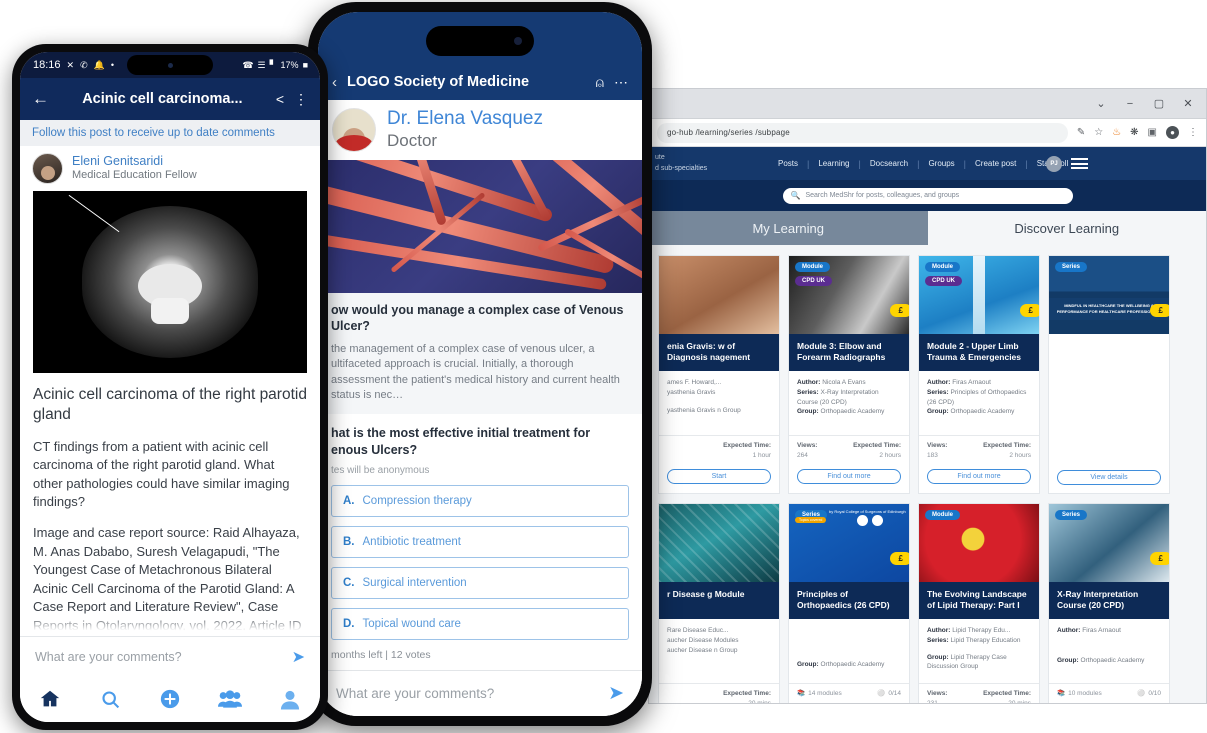 The height and width of the screenshot is (733, 1207). What do you see at coordinates (889, 693) in the screenshot?
I see `card-progress: ⚪ 0/14` at bounding box center [889, 693].